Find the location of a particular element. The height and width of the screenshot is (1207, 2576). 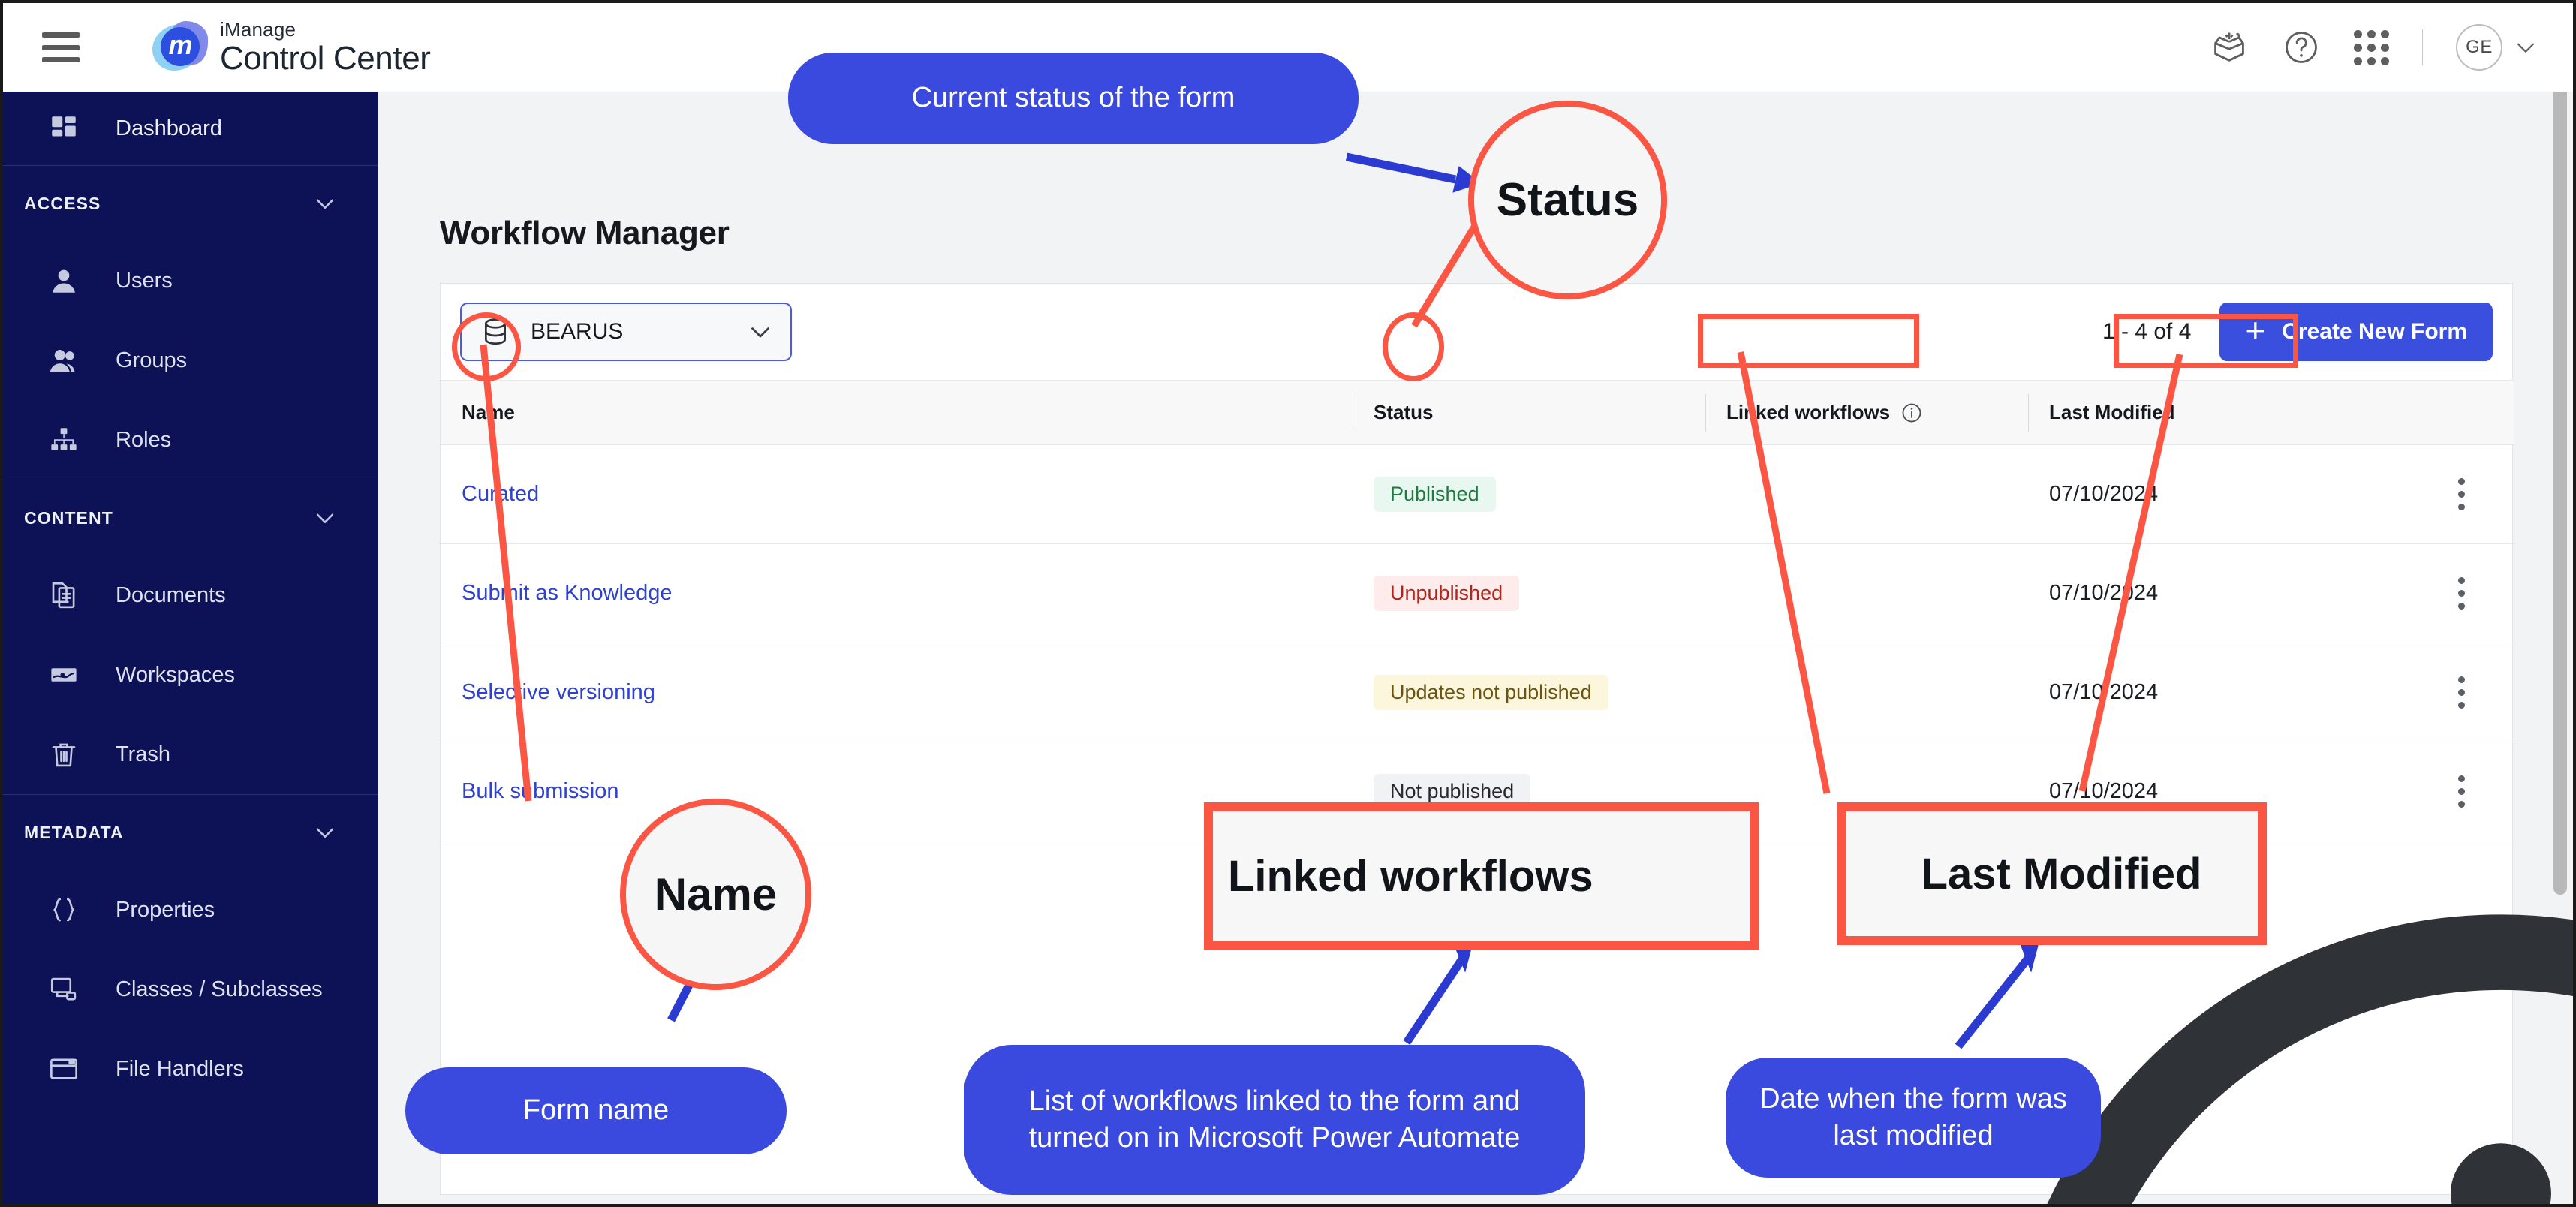

sidebar-group-content: CONTENT is located at coordinates (190, 517).